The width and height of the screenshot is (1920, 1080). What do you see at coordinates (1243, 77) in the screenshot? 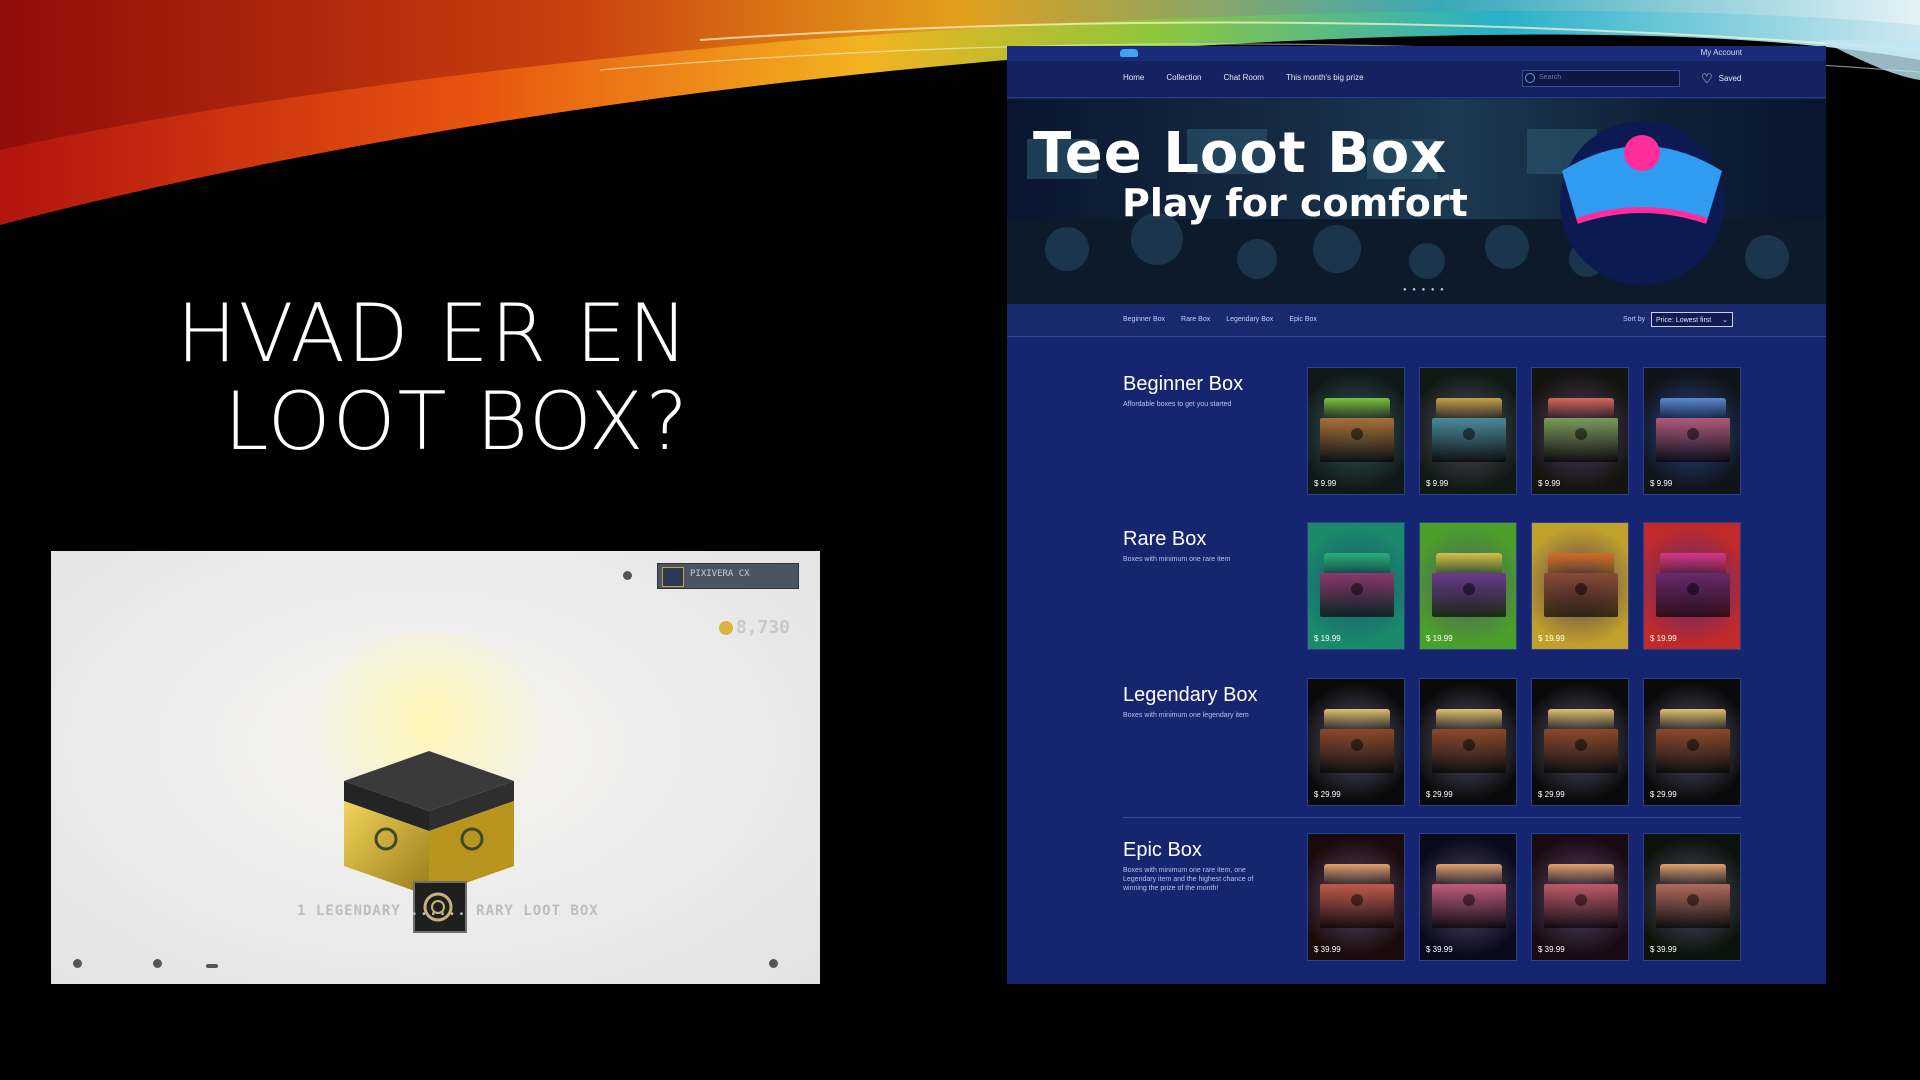
I see `nav-chat-room: Chat Room` at bounding box center [1243, 77].